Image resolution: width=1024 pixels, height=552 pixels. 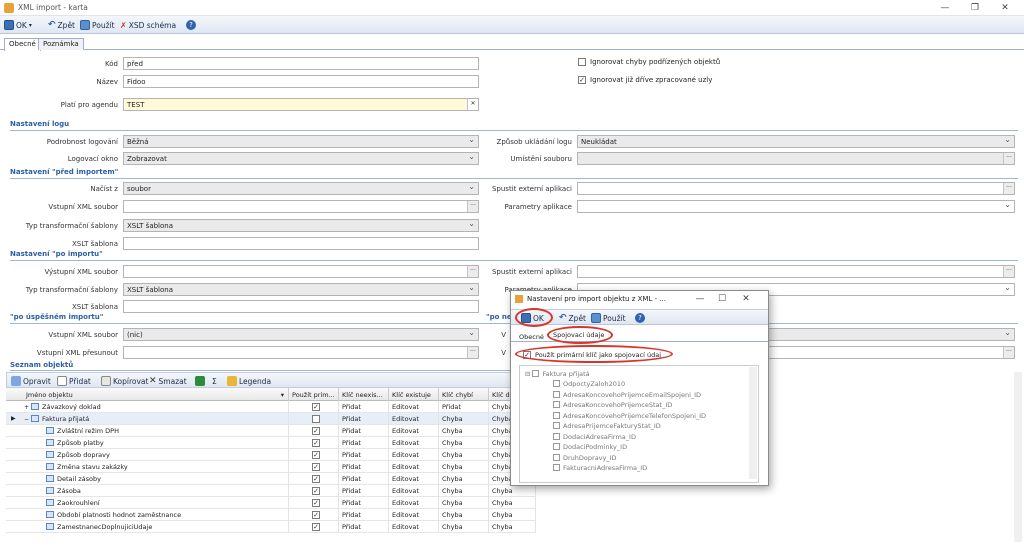 I want to click on tree-root: ⊟ Faktura přijatá, so click(x=557, y=374).